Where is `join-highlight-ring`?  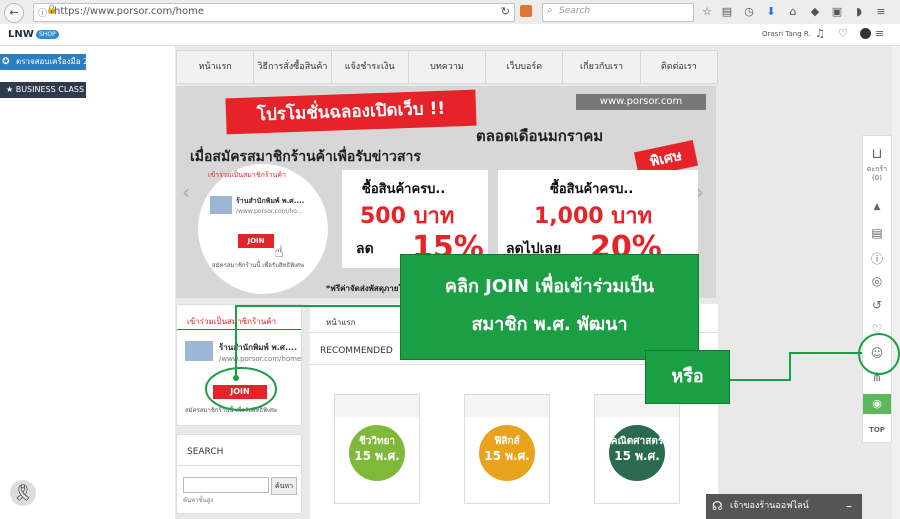 join-highlight-ring is located at coordinates (241, 389).